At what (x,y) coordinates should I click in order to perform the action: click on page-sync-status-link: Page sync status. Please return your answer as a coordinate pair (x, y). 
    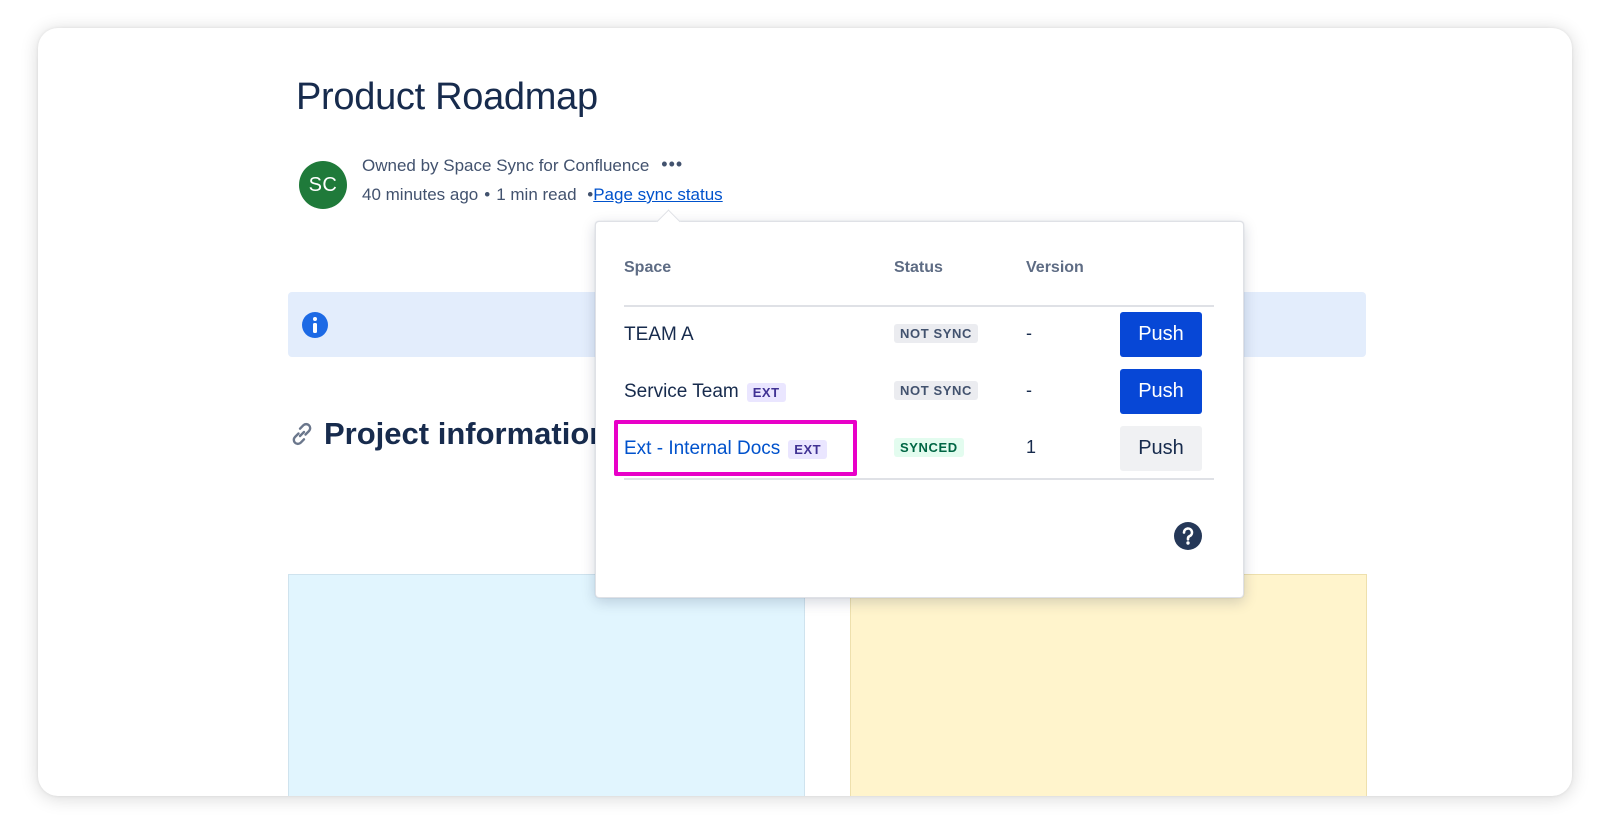
    Looking at the image, I should click on (657, 194).